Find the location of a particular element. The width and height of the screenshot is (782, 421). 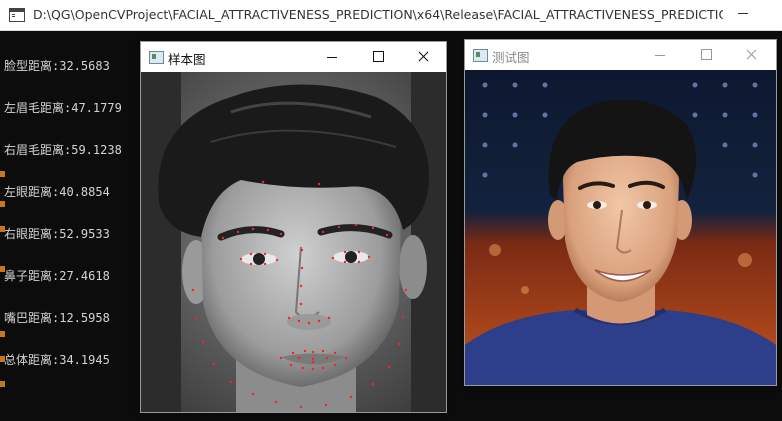

console-line: 右眉毛距离:59.1238 is located at coordinates (63, 150).